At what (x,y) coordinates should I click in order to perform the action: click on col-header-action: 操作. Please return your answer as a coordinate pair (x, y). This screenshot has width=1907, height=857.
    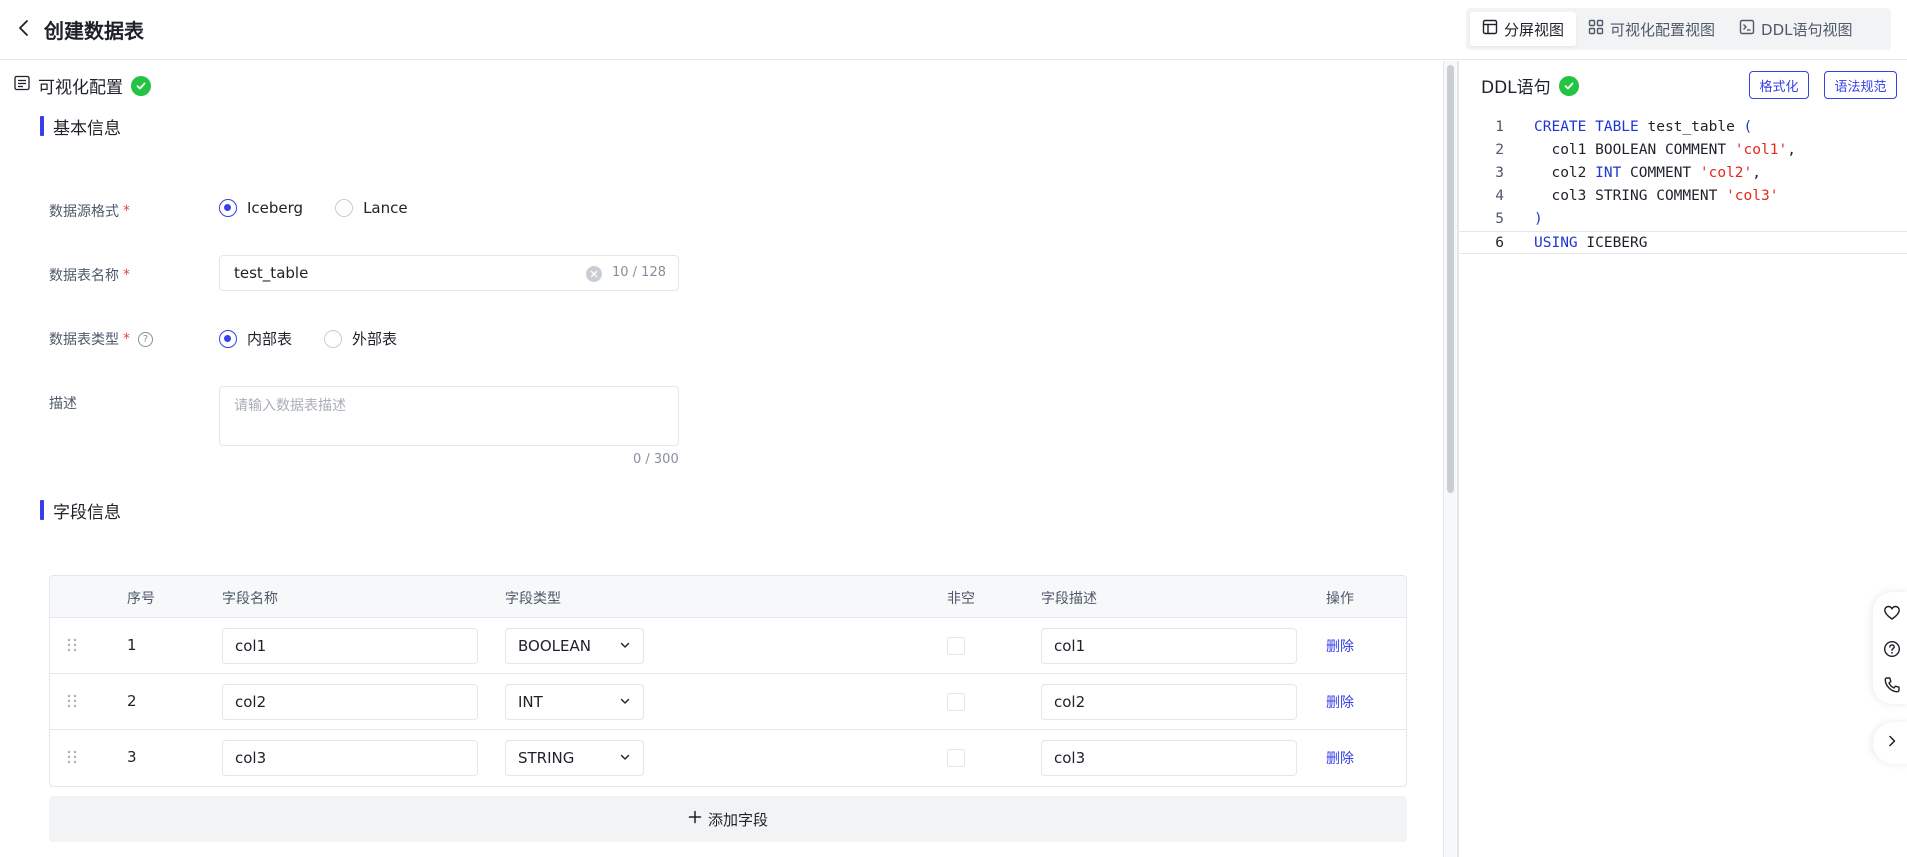
    Looking at the image, I should click on (1340, 599).